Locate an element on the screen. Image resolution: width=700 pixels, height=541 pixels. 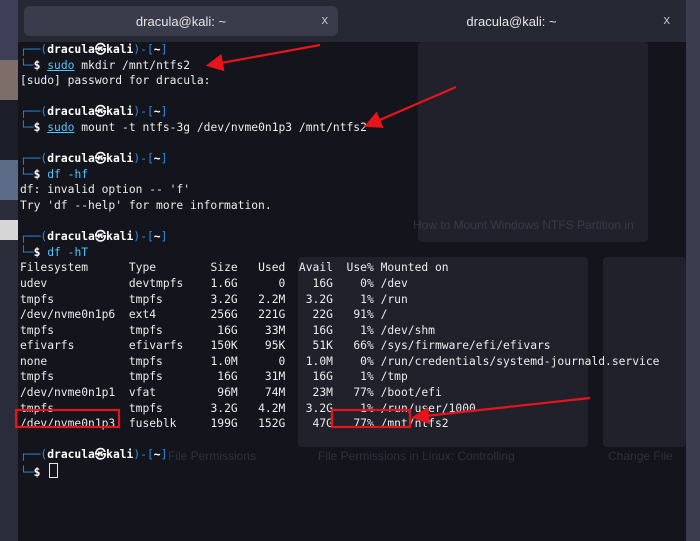
tab-inactive: dracula@kali: ~ x is located at coordinates (511, 21).